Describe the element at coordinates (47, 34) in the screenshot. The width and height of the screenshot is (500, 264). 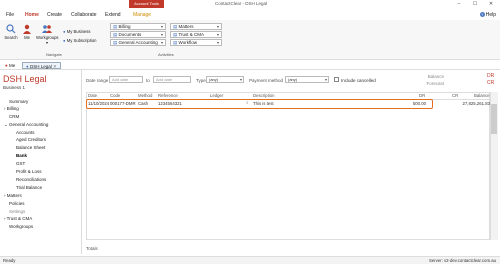
I see `workgroups-button: Workgroups ▾` at that location.